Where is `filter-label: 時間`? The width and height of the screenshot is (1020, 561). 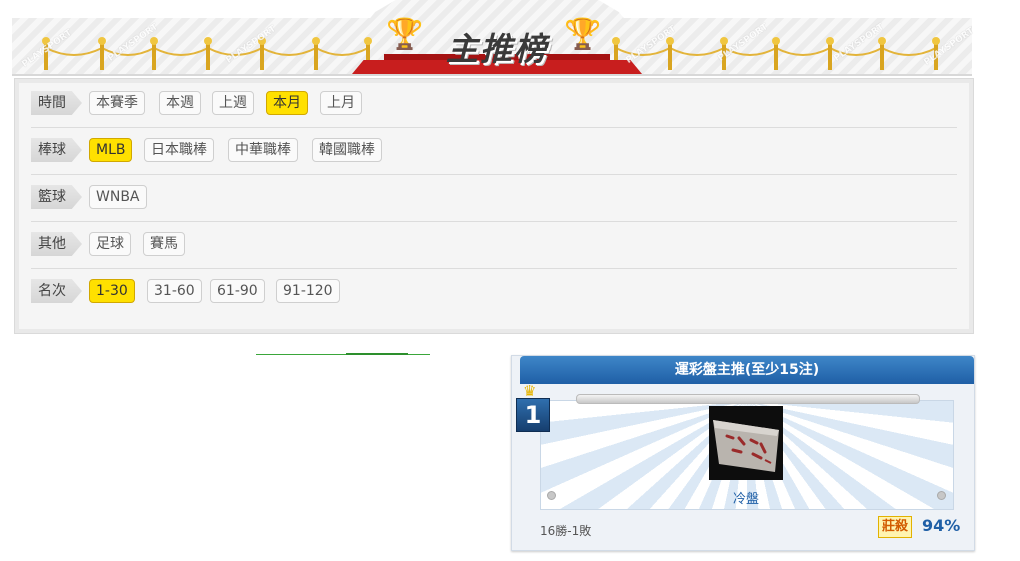 filter-label: 時間 is located at coordinates (56, 103).